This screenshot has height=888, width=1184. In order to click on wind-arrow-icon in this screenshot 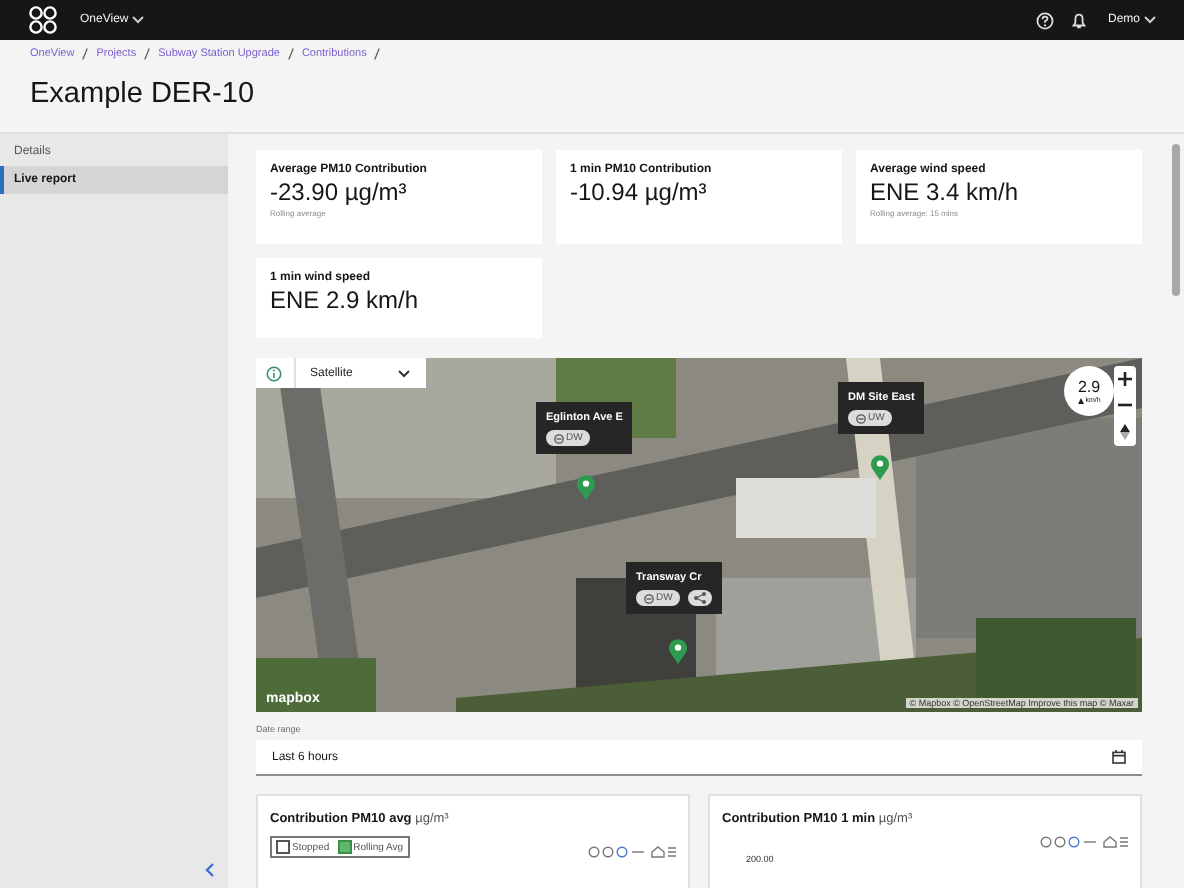, I will do `click(1080, 400)`.